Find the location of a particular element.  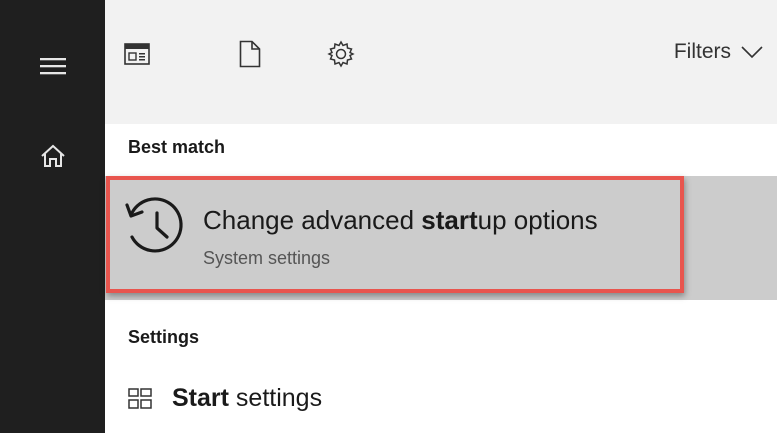

home-icon is located at coordinates (52, 155).